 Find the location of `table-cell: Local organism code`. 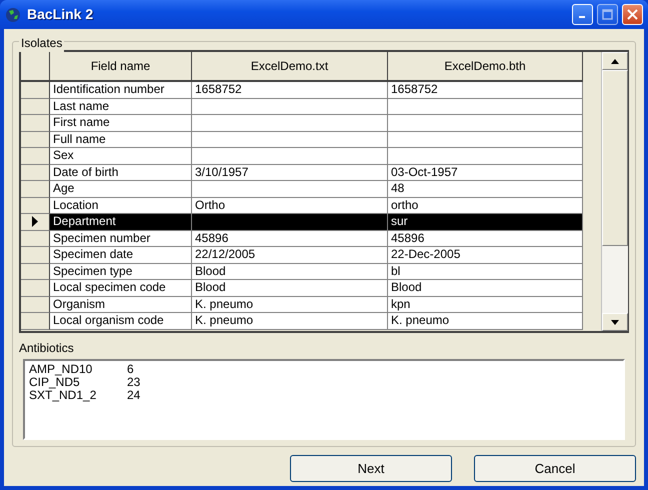

table-cell: Local organism code is located at coordinates (121, 321).